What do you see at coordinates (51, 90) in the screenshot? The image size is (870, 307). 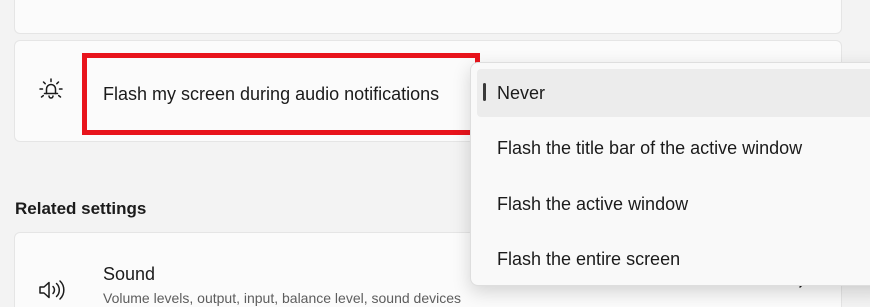 I see `bell-flash-icon` at bounding box center [51, 90].